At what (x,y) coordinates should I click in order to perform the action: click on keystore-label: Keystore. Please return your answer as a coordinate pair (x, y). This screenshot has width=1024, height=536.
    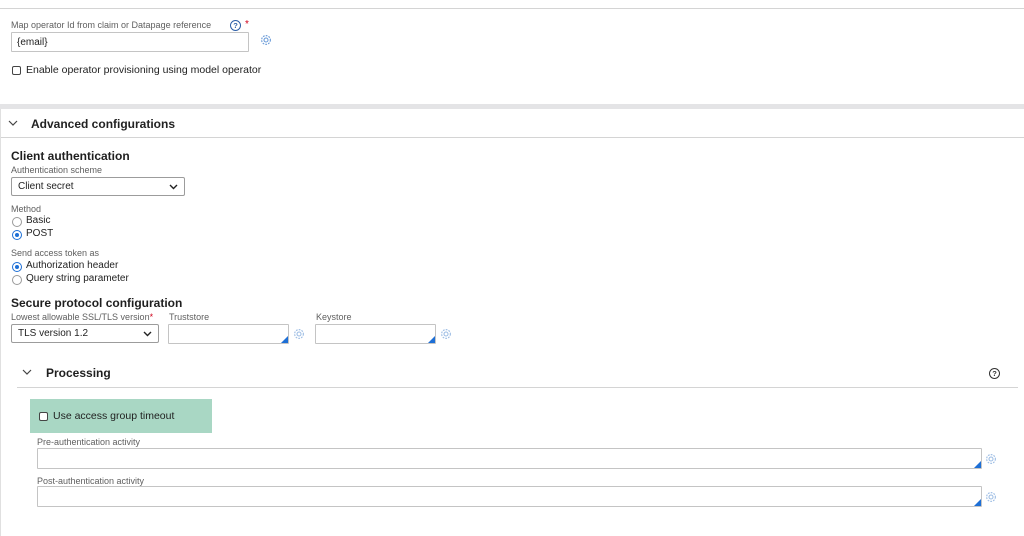
    Looking at the image, I should click on (334, 317).